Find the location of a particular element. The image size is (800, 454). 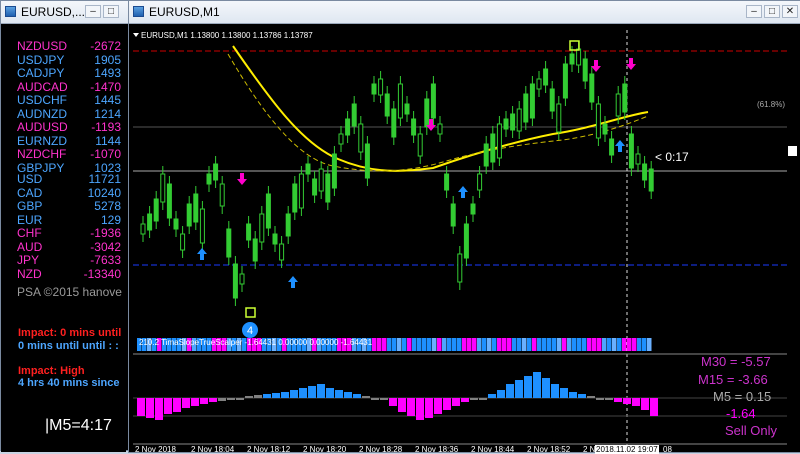

pair-row-symbol: AUDCAD is located at coordinates (42, 86).